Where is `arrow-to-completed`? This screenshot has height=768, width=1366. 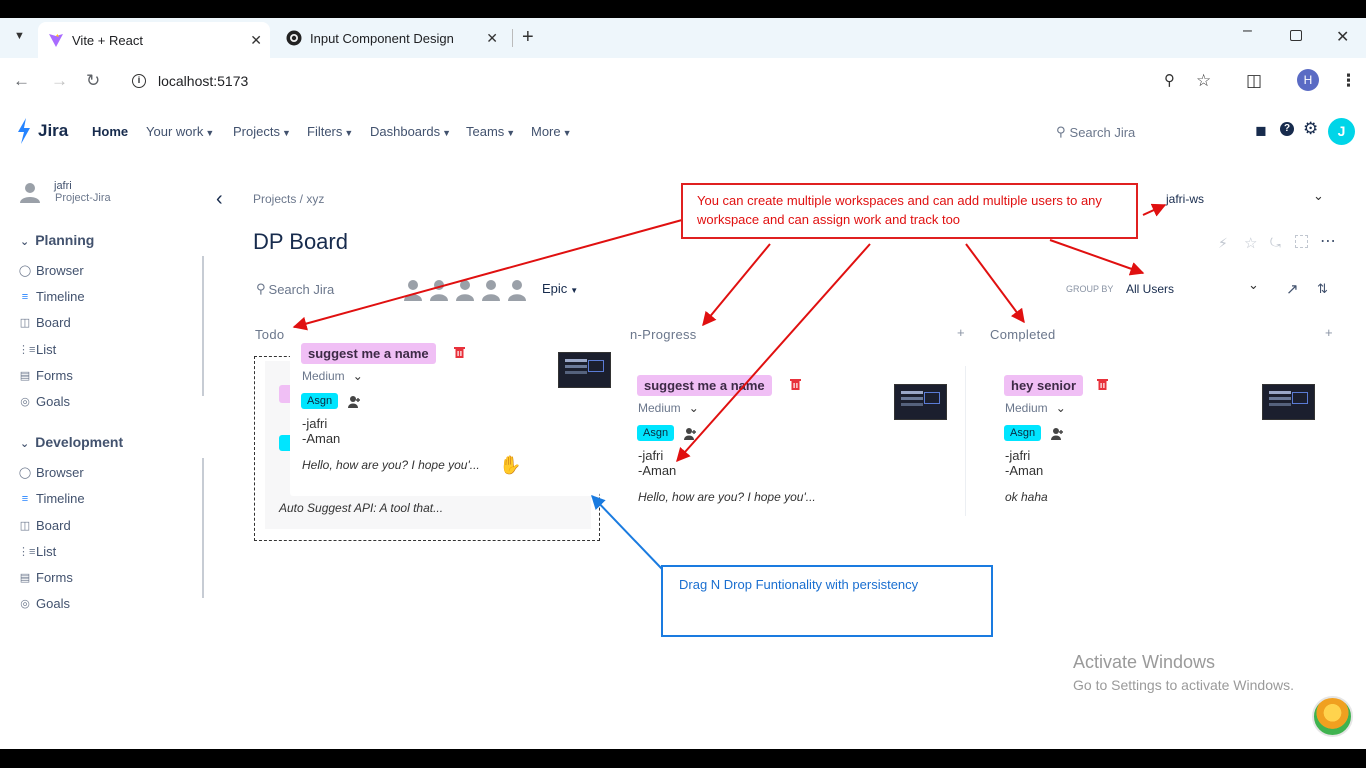
arrow-to-completed is located at coordinates (995, 283).